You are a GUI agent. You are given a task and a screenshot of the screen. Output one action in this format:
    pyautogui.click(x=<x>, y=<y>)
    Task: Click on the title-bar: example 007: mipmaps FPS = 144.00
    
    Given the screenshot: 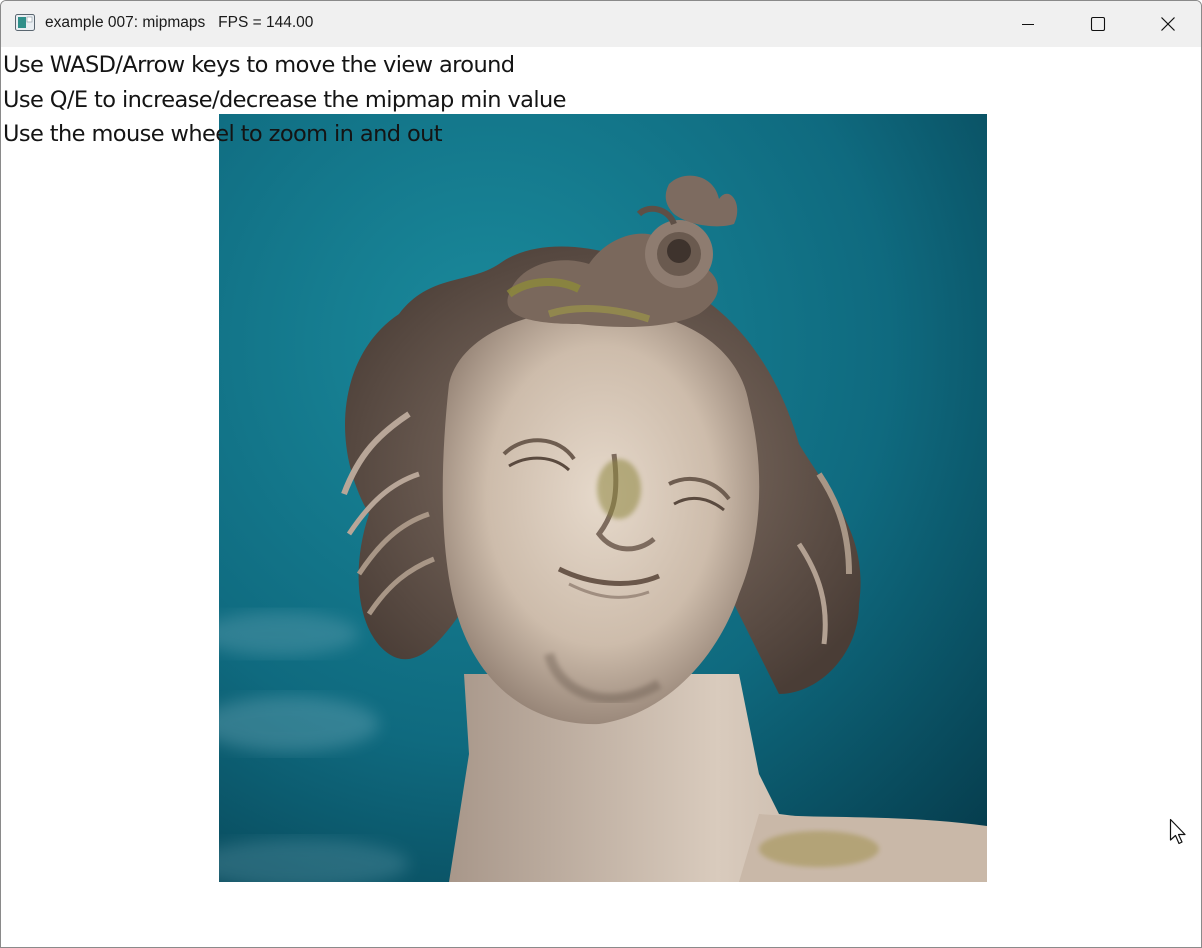 What is the action you would take?
    pyautogui.click(x=601, y=24)
    